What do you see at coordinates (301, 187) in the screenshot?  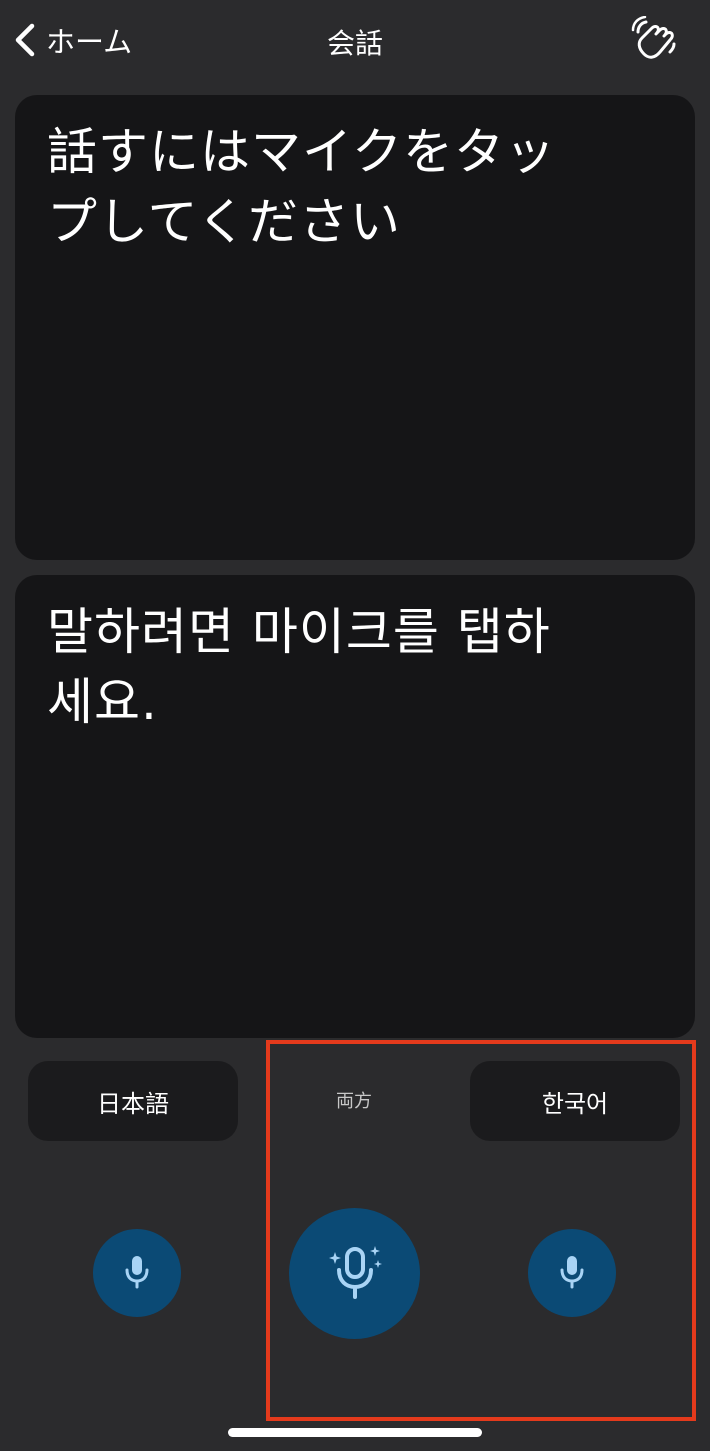 I see `japanese-prompt-text: 話すにはマイクをタップしてください` at bounding box center [301, 187].